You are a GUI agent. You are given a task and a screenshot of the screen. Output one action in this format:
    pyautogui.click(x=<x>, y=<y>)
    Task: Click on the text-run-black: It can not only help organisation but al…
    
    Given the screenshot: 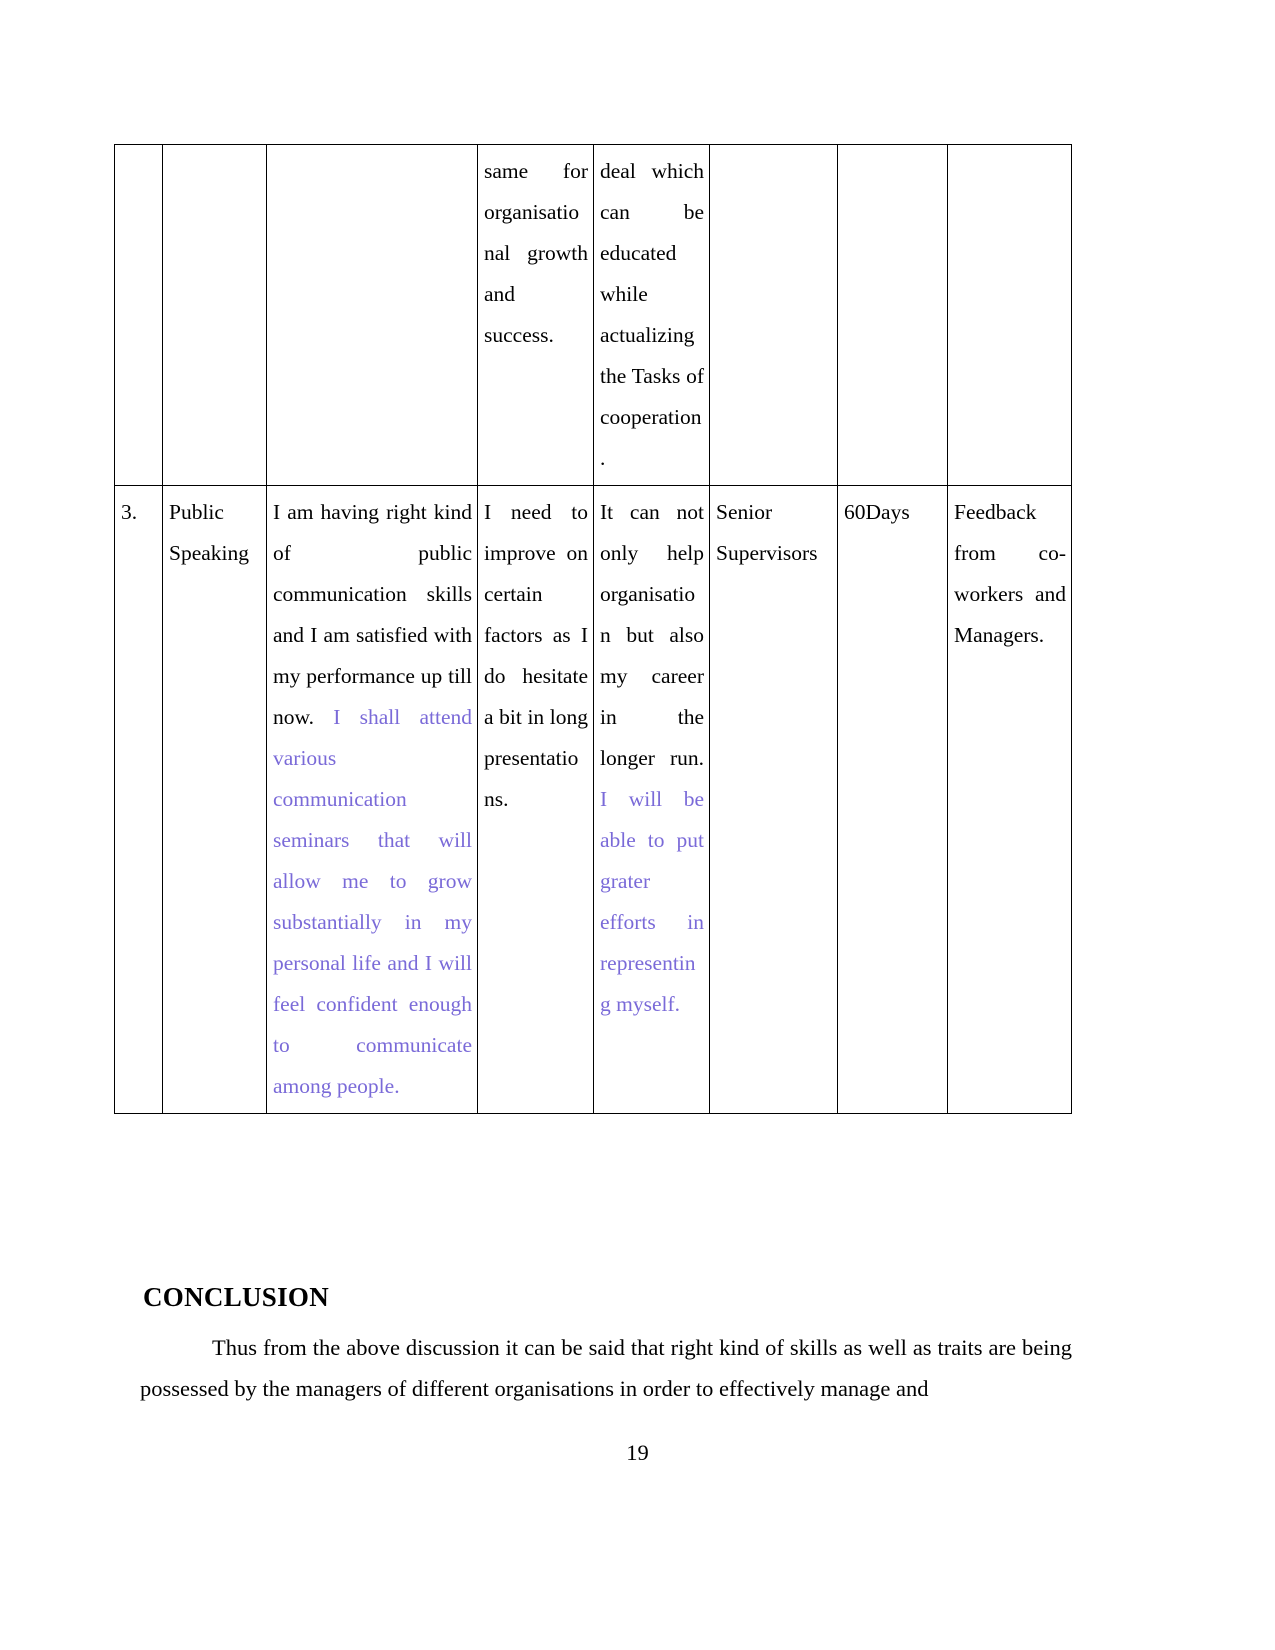 What is the action you would take?
    pyautogui.click(x=652, y=635)
    